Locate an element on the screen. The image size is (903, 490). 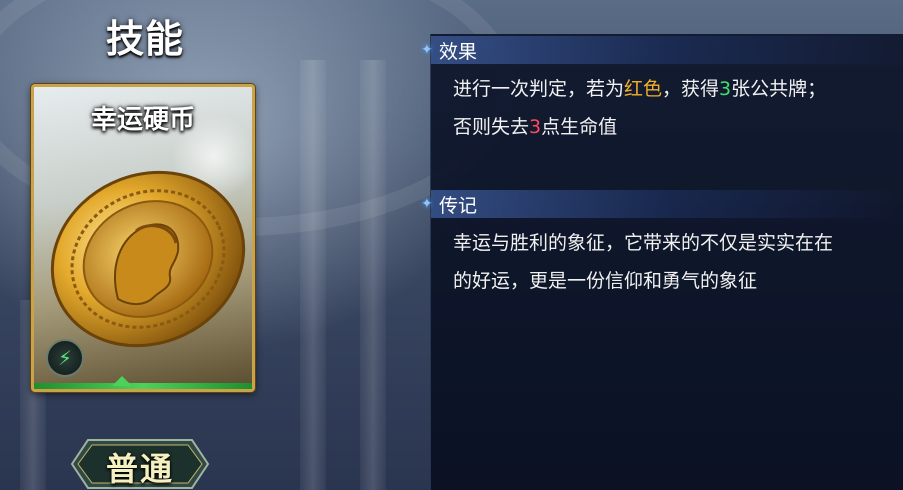
effect-text: 进行一次判定，若为红色，获得3张公共牌； 否则失去3点生命值 is located at coordinates (673, 108).